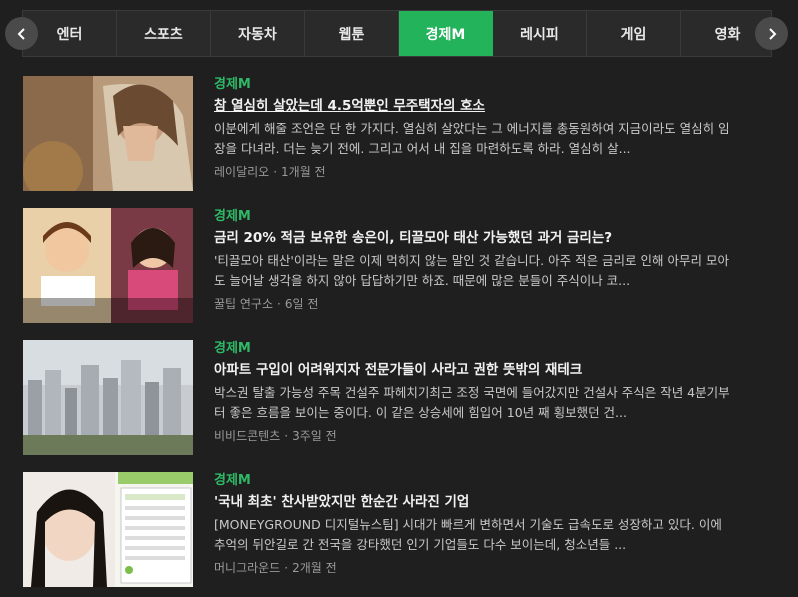  Describe the element at coordinates (474, 106) in the screenshot. I see `article-title: 참 열심히 살았는데 4.5억뿐인 무주택자의 호소` at that location.